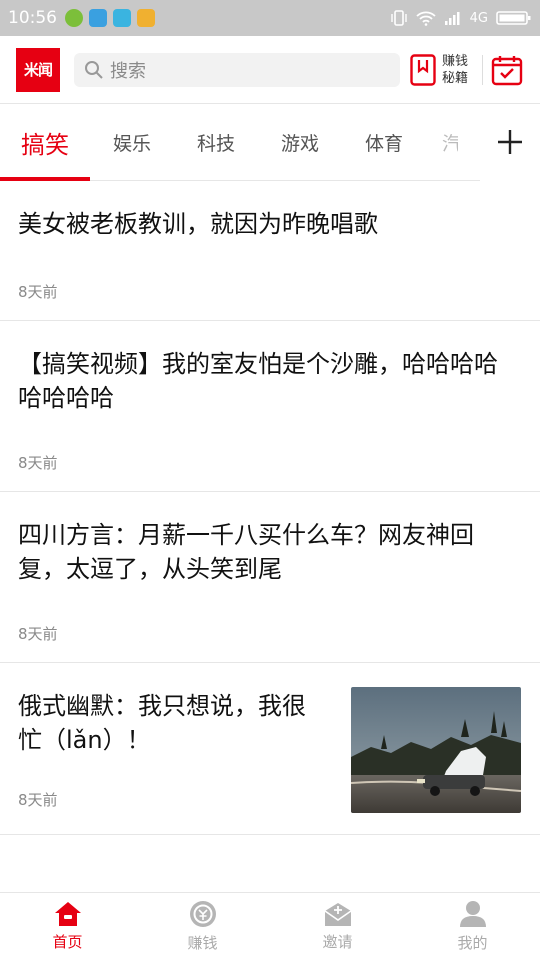 This screenshot has height=960, width=540. Describe the element at coordinates (32, 18) in the screenshot. I see `status-time: 10:56` at that location.